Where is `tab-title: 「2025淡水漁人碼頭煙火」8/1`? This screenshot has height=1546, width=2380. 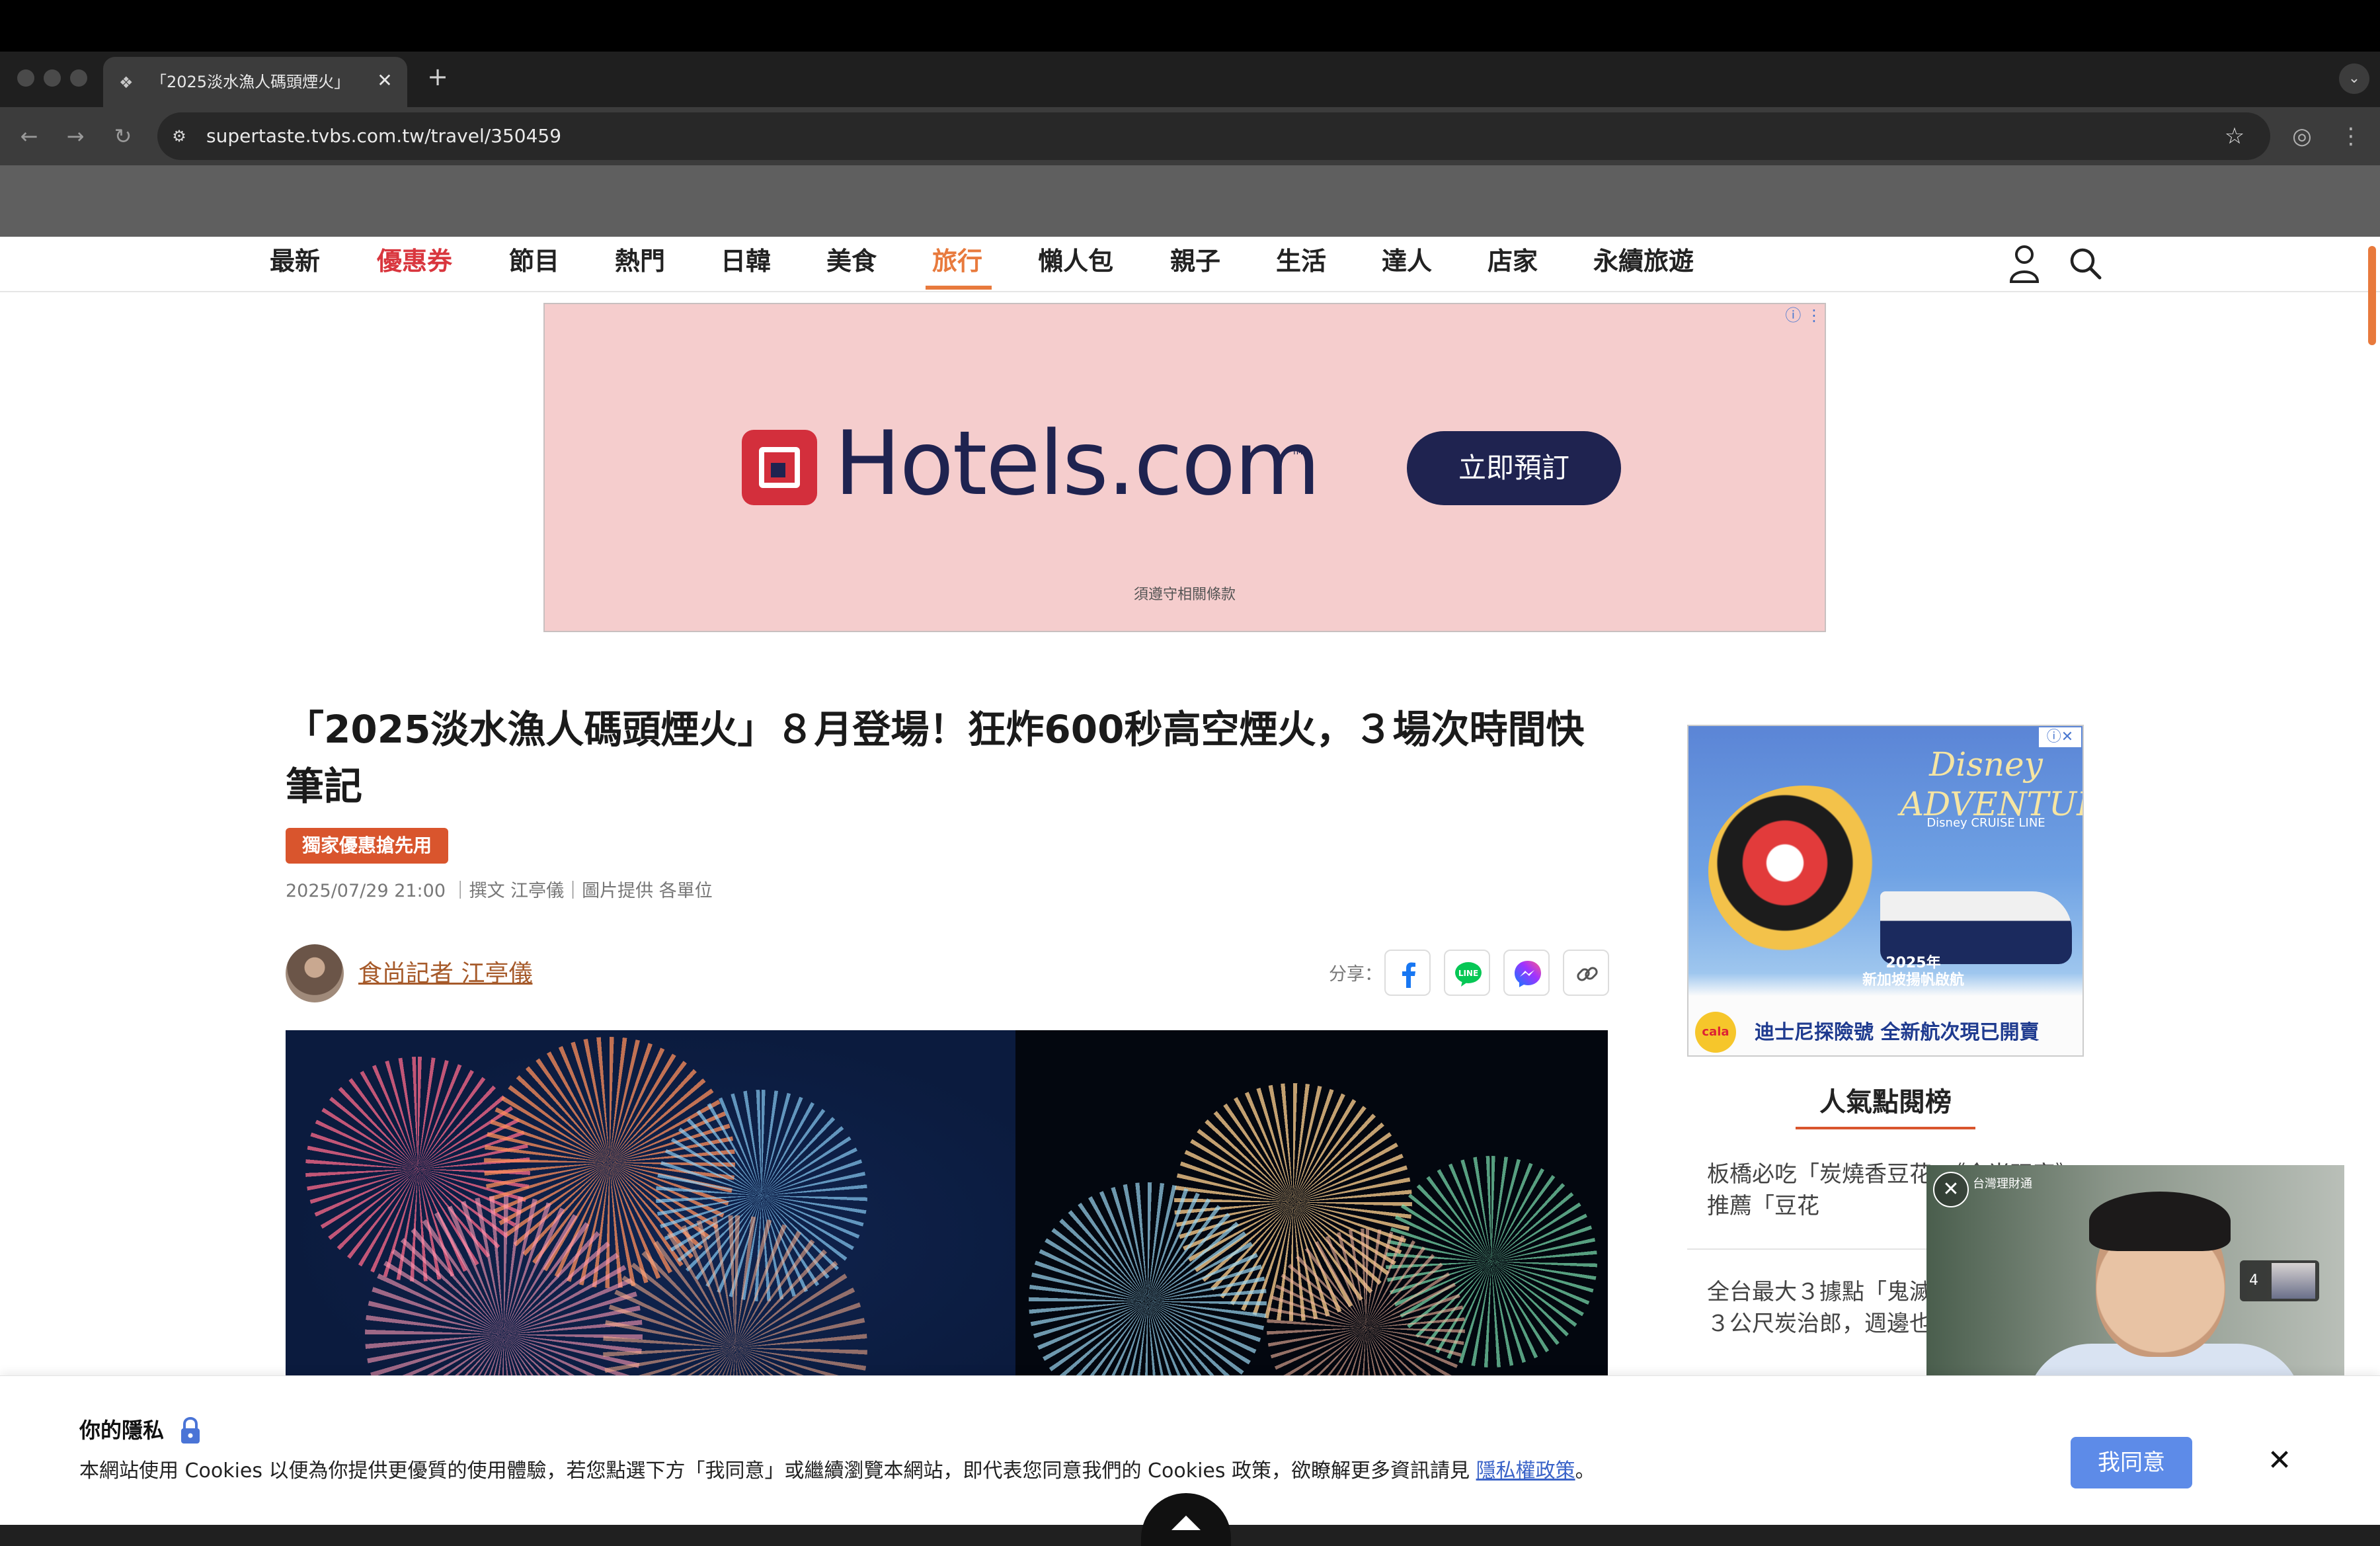
tab-title: 「2025淡水漁人碼頭煙火」8/1 is located at coordinates (250, 82).